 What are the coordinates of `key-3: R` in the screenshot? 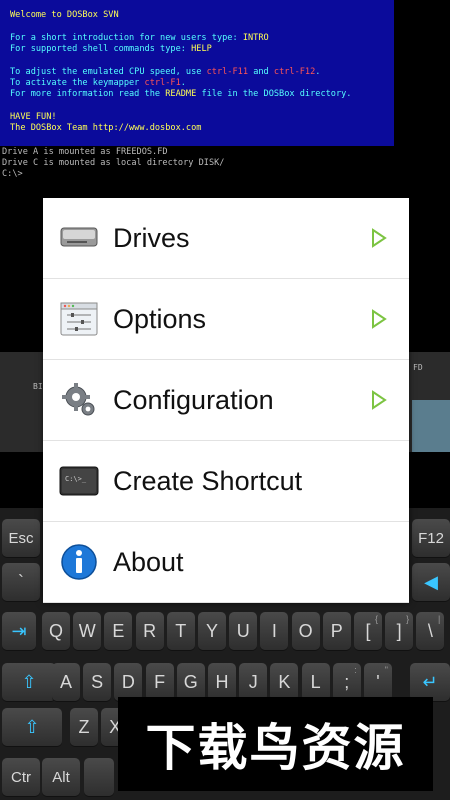 It's located at (149, 631).